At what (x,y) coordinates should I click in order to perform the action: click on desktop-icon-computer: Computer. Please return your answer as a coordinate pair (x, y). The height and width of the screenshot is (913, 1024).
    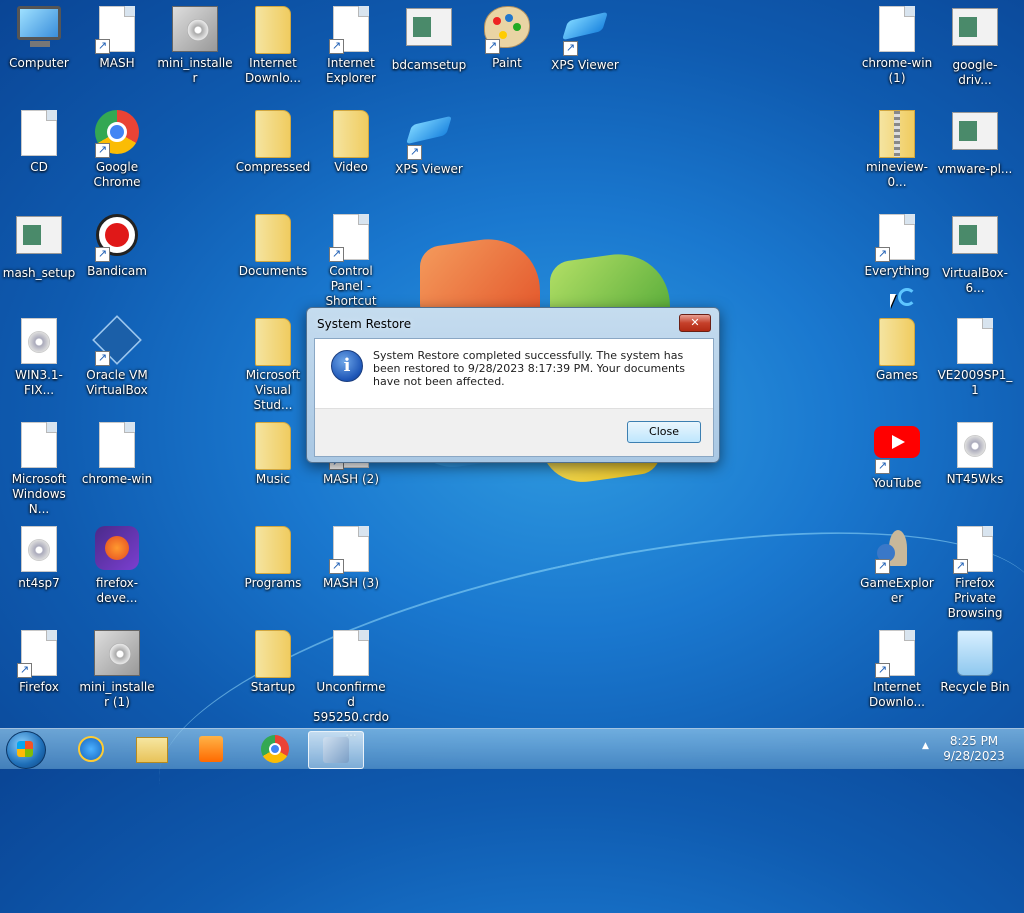
    Looking at the image, I should click on (39, 50).